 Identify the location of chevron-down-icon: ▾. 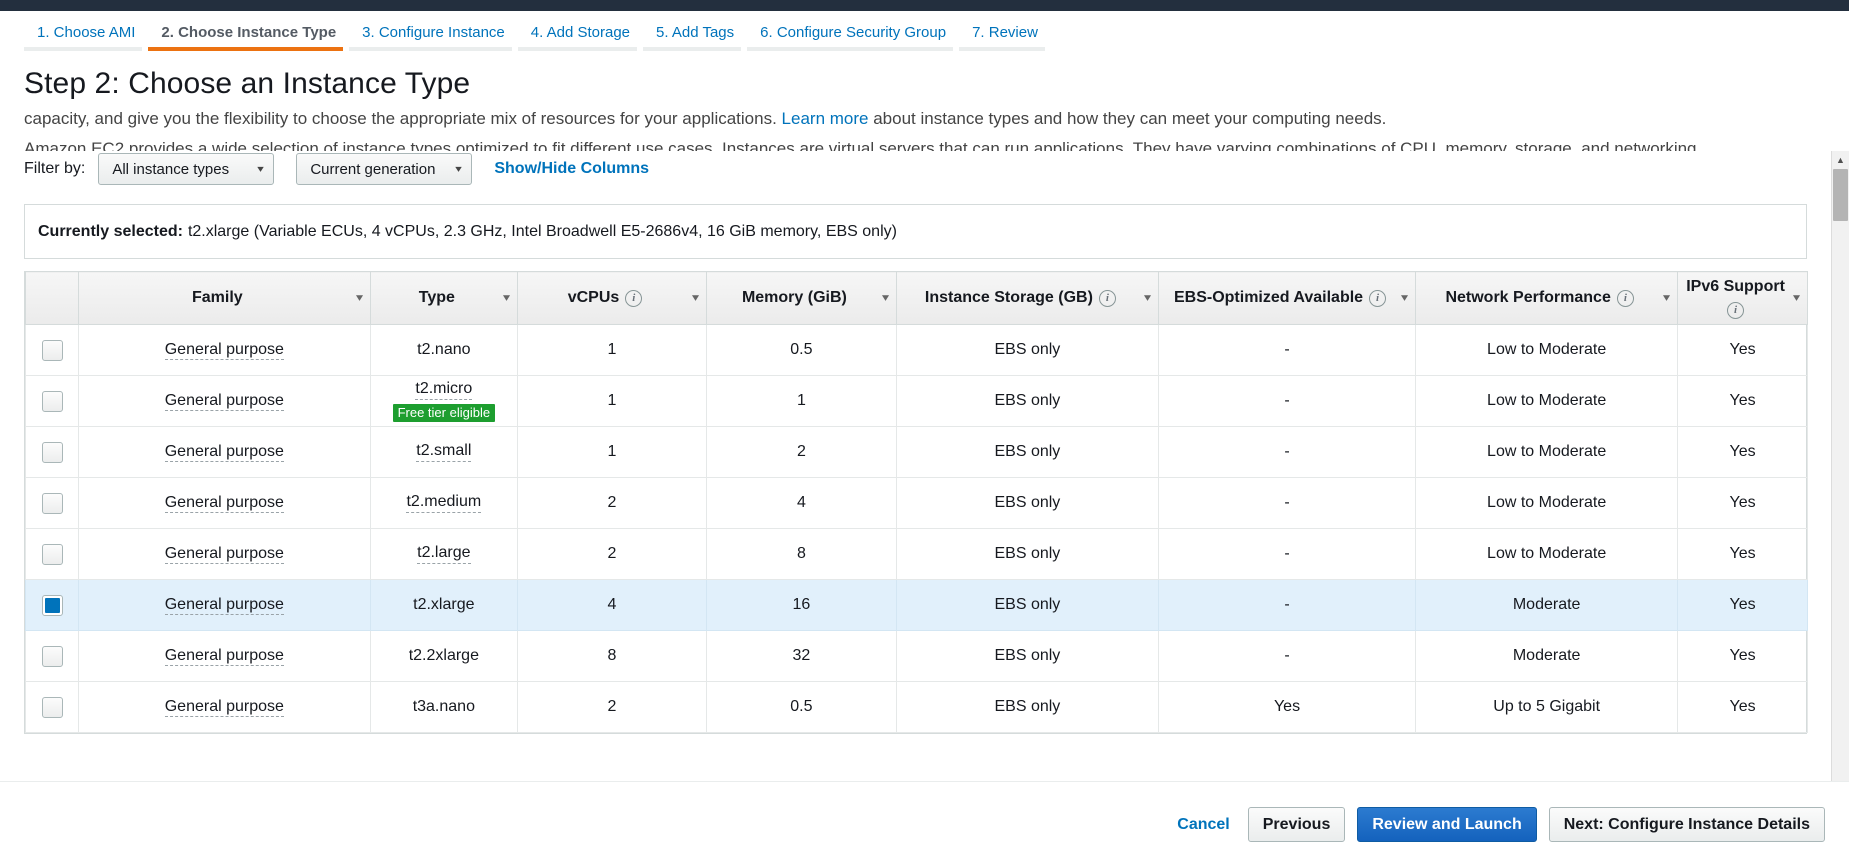
(459, 169).